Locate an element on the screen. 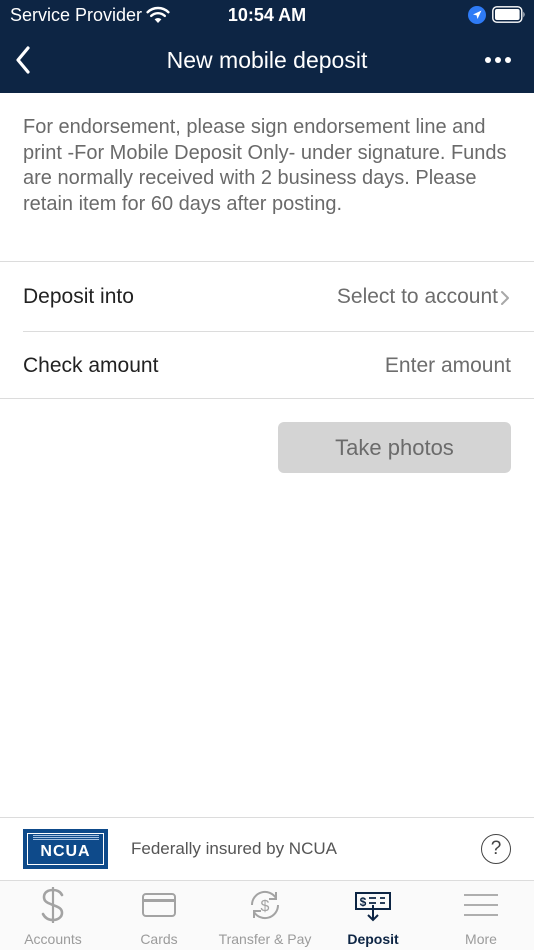 This screenshot has height=950, width=534. more-options-button is located at coordinates (498, 60).